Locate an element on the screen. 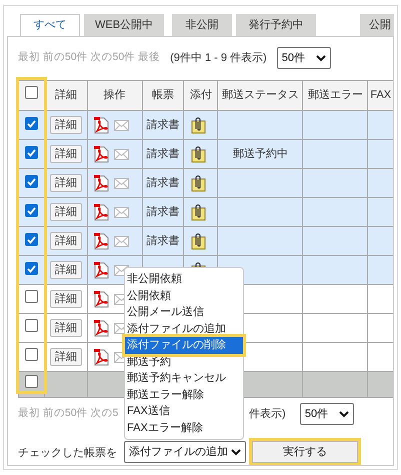 The width and height of the screenshot is (401, 475). pager-links: 最初 前の50件 次の50件 最後 is located at coordinates (89, 58).